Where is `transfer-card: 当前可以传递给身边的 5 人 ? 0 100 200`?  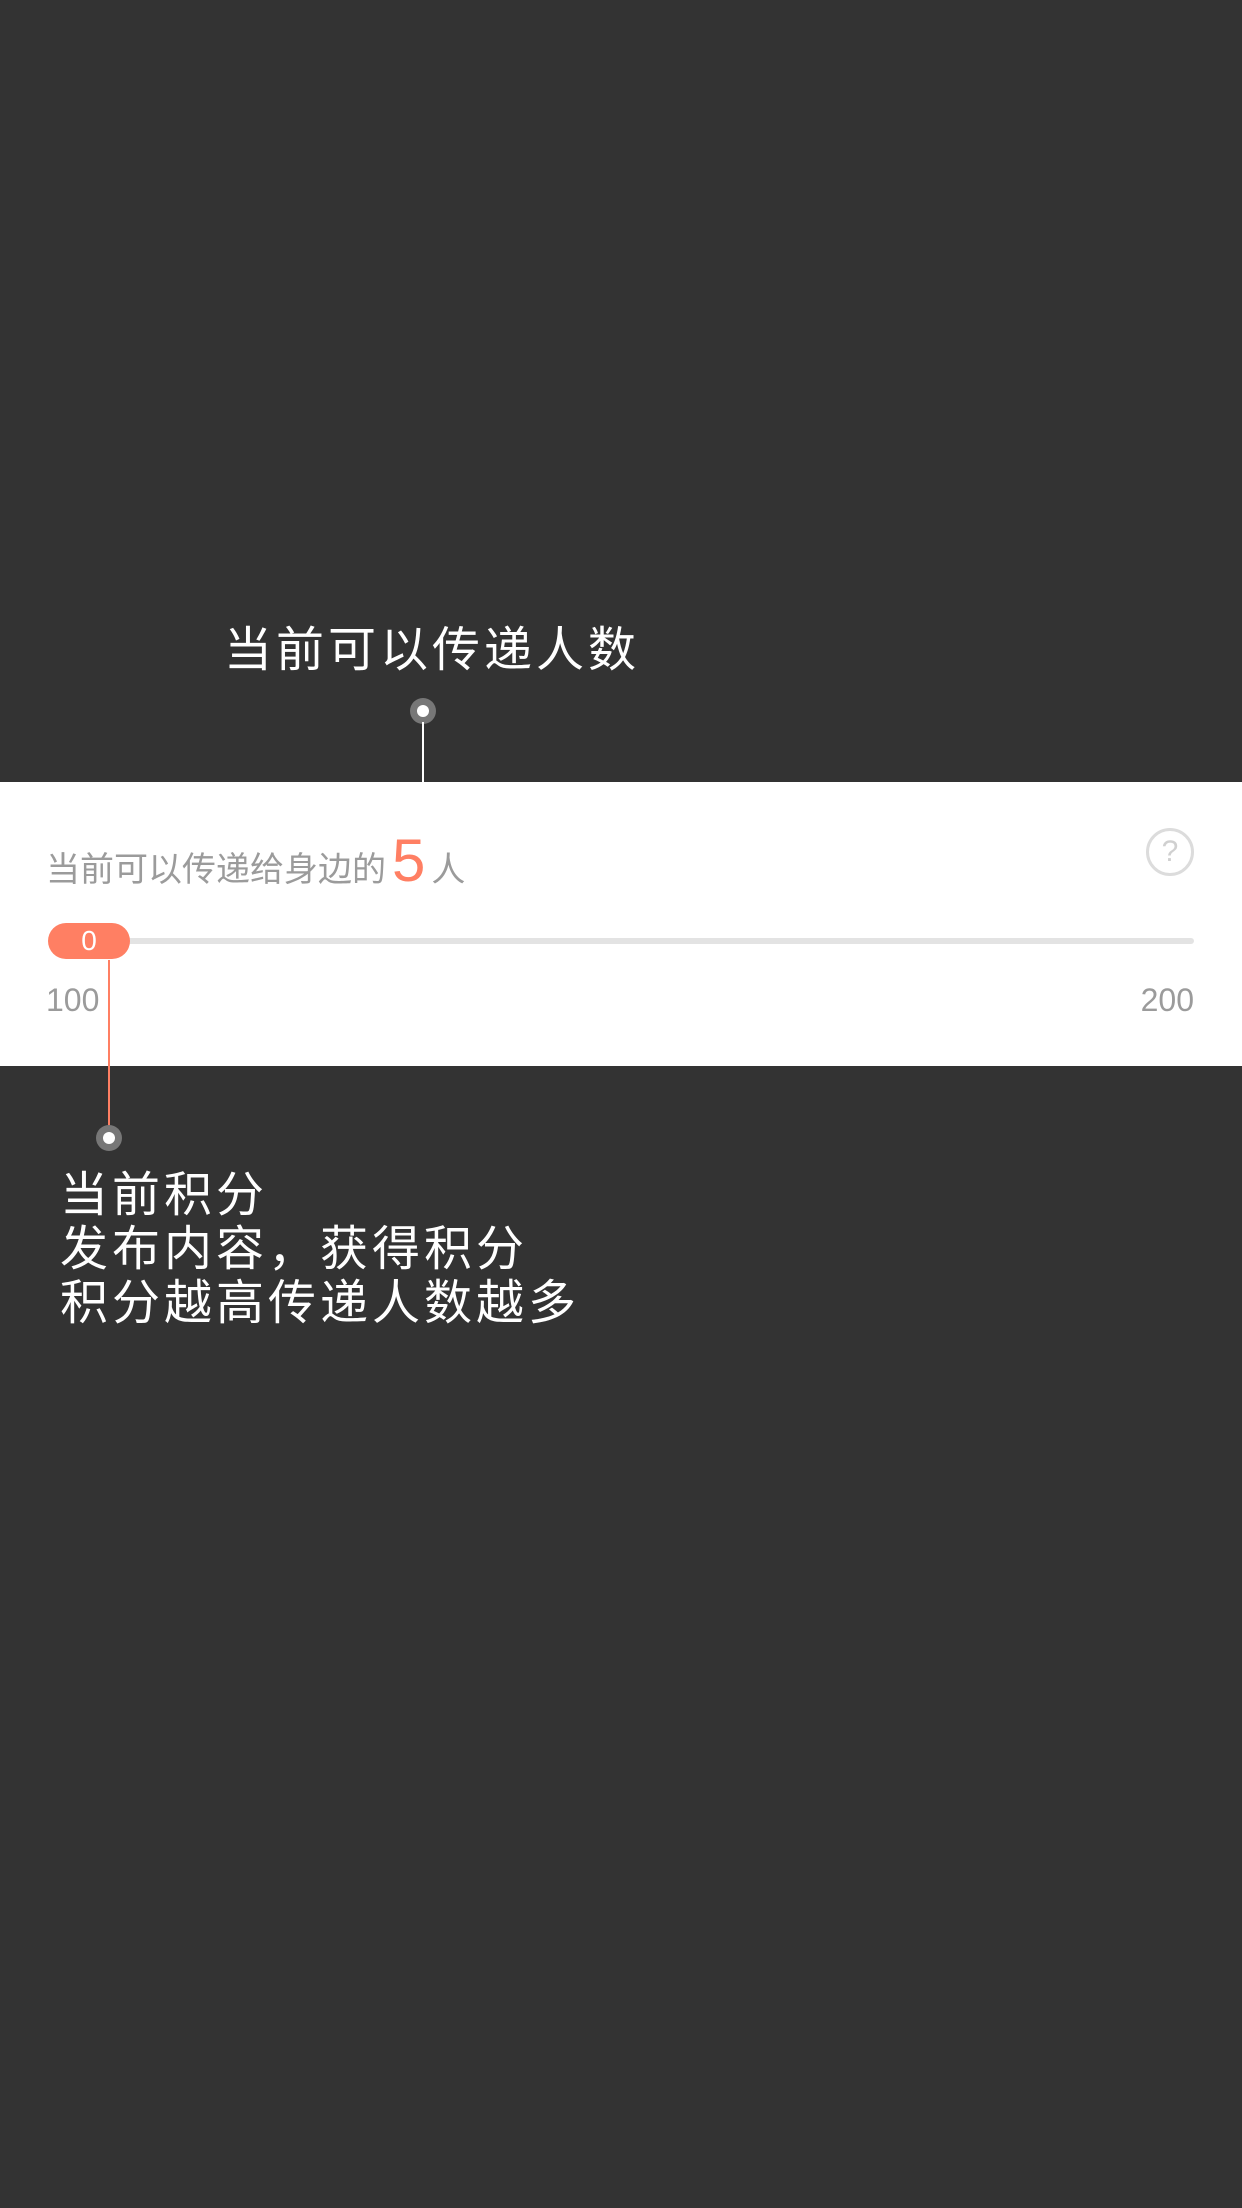
transfer-card: 当前可以传递给身边的 5 人 ? 0 100 200 is located at coordinates (621, 924).